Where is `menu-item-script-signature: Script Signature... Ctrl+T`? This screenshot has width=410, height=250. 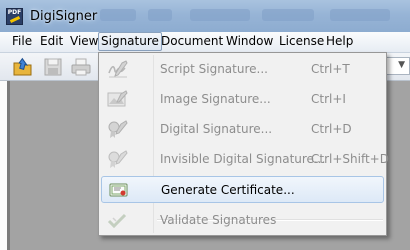
menu-item-script-signature: Script Signature... Ctrl+T is located at coordinates (242, 69).